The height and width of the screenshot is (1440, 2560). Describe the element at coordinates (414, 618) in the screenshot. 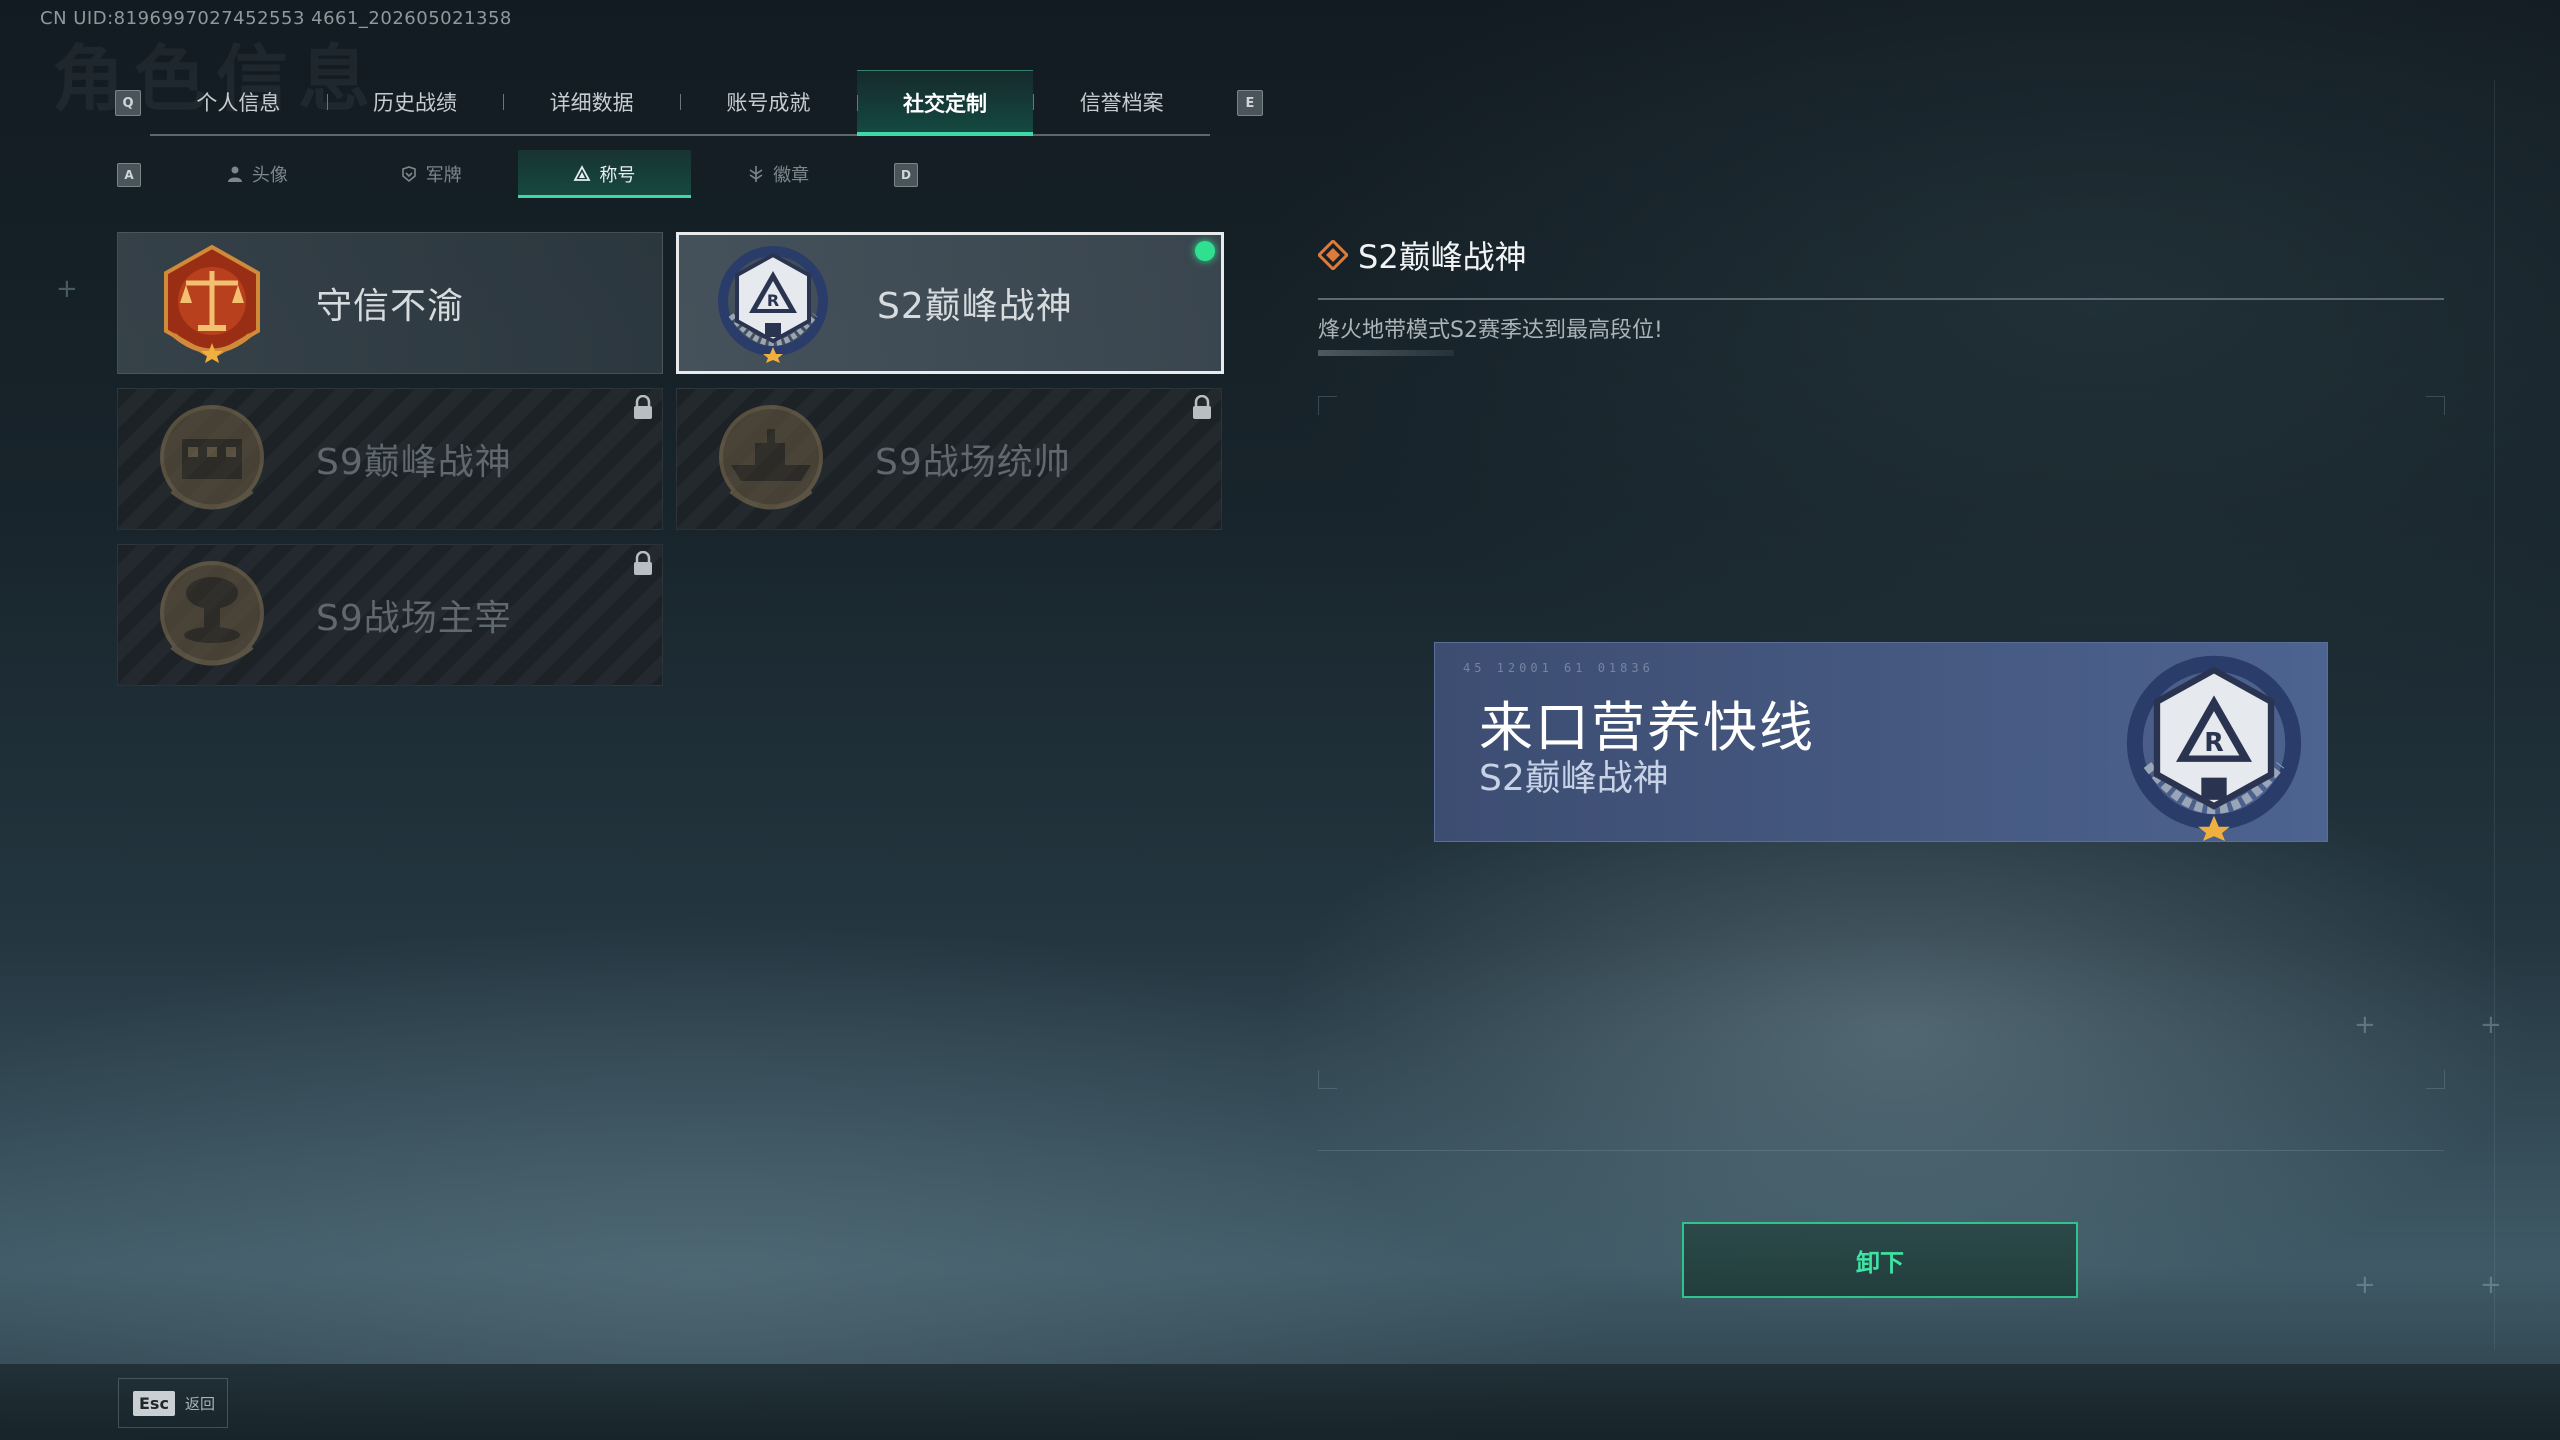

I see `title-card-name: S9战场主宰` at that location.